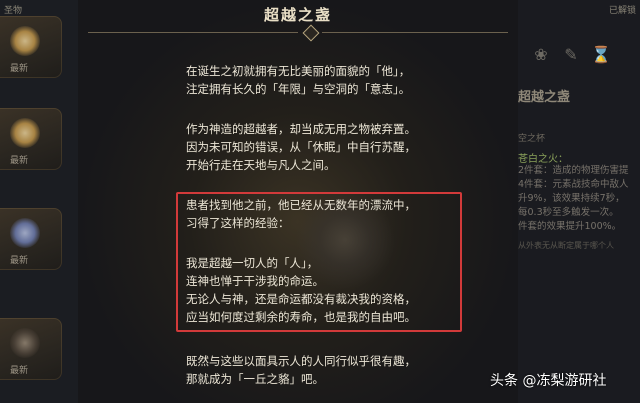  What do you see at coordinates (261, 165) in the screenshot?
I see `lore-line: 开始行走在天地与凡人之间。` at bounding box center [261, 165].